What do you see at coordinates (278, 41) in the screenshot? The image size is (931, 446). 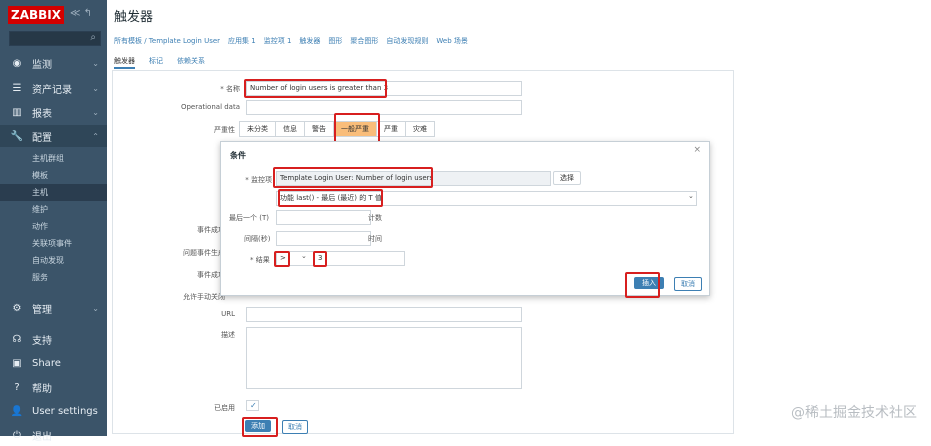 I see `breadcrumb-items: 监控项 1` at bounding box center [278, 41].